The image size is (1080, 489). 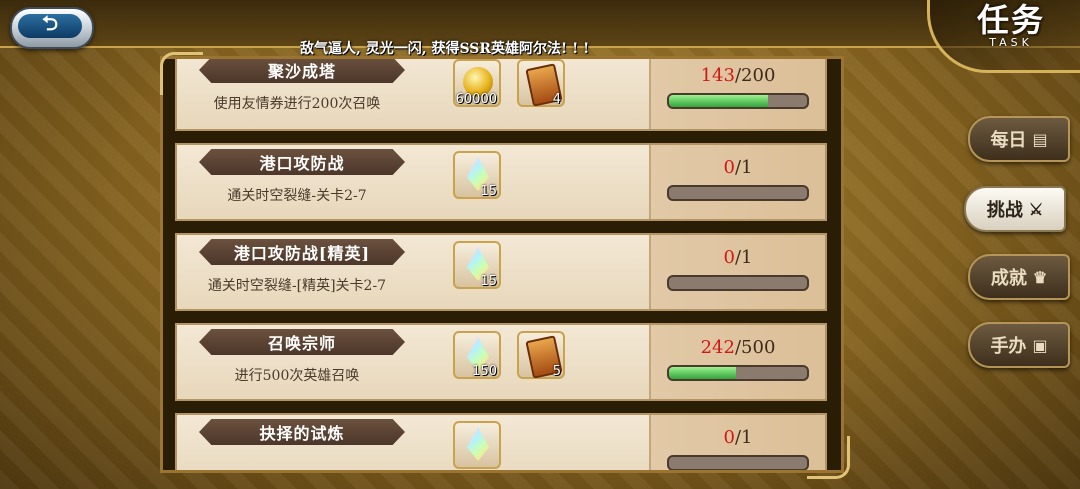 I want to click on task-name: 港口攻防战, so click(x=302, y=163).